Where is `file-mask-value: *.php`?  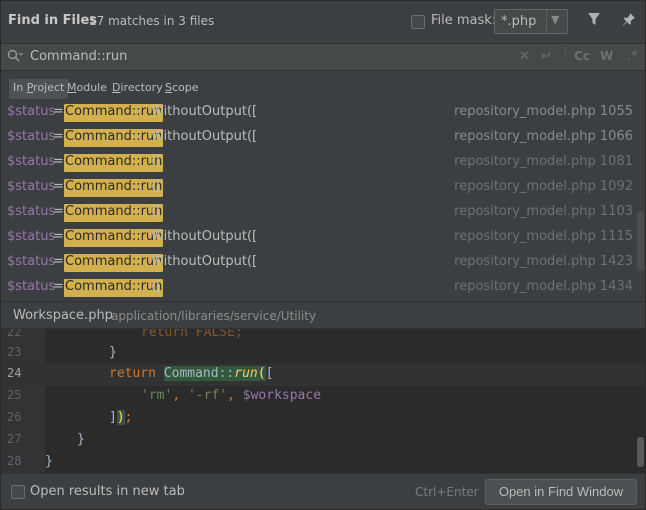 file-mask-value: *.php is located at coordinates (519, 21).